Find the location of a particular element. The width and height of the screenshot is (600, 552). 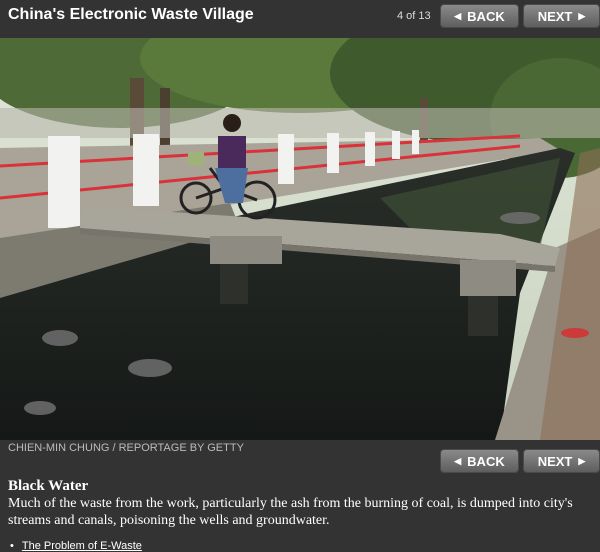

back-button-label: BACK is located at coordinates (486, 16).